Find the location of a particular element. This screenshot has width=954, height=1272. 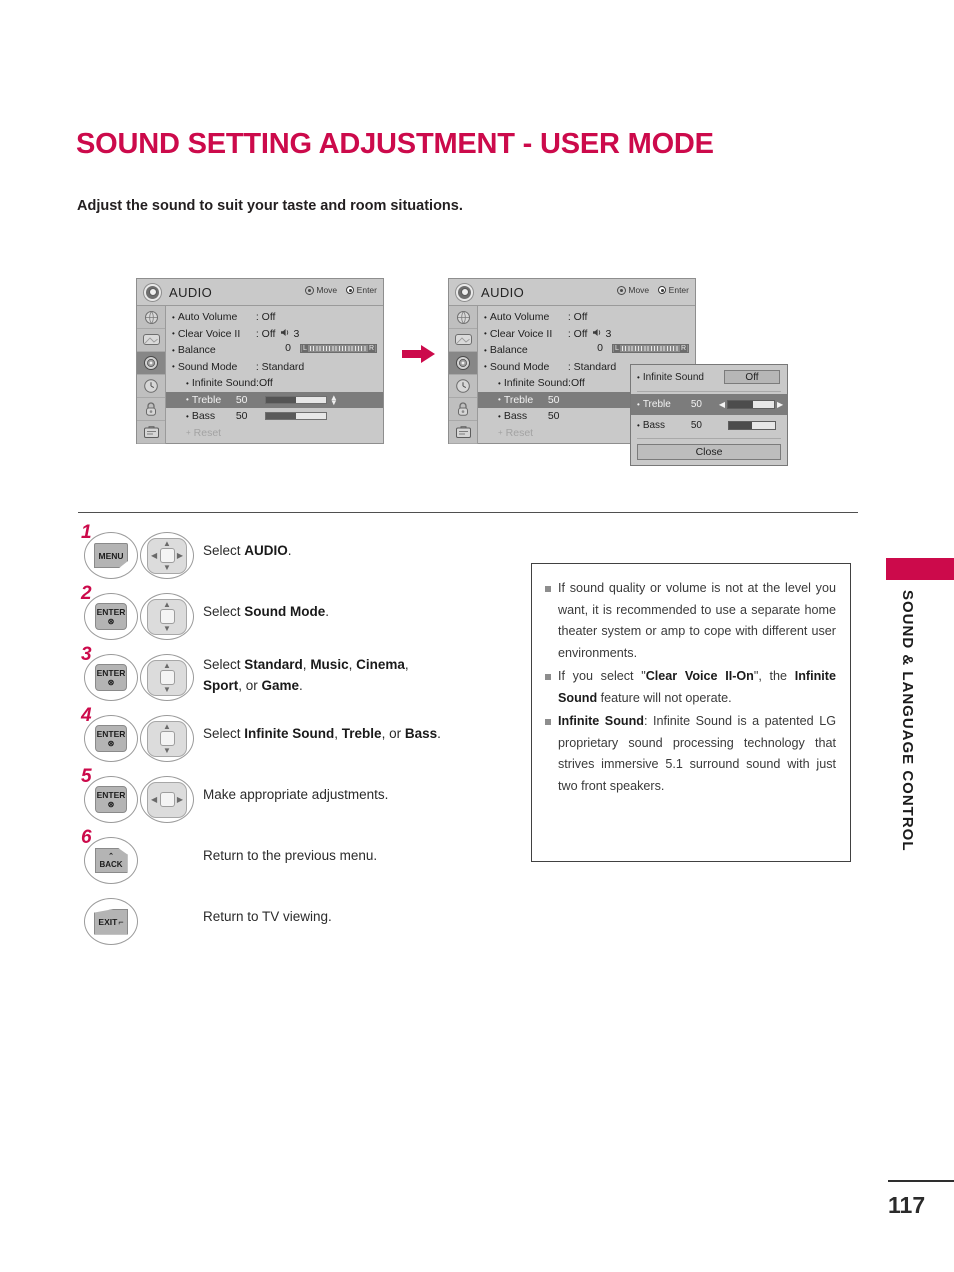

osd-row-sound-mode: • Sound Mode : Standard is located at coordinates (274, 367).